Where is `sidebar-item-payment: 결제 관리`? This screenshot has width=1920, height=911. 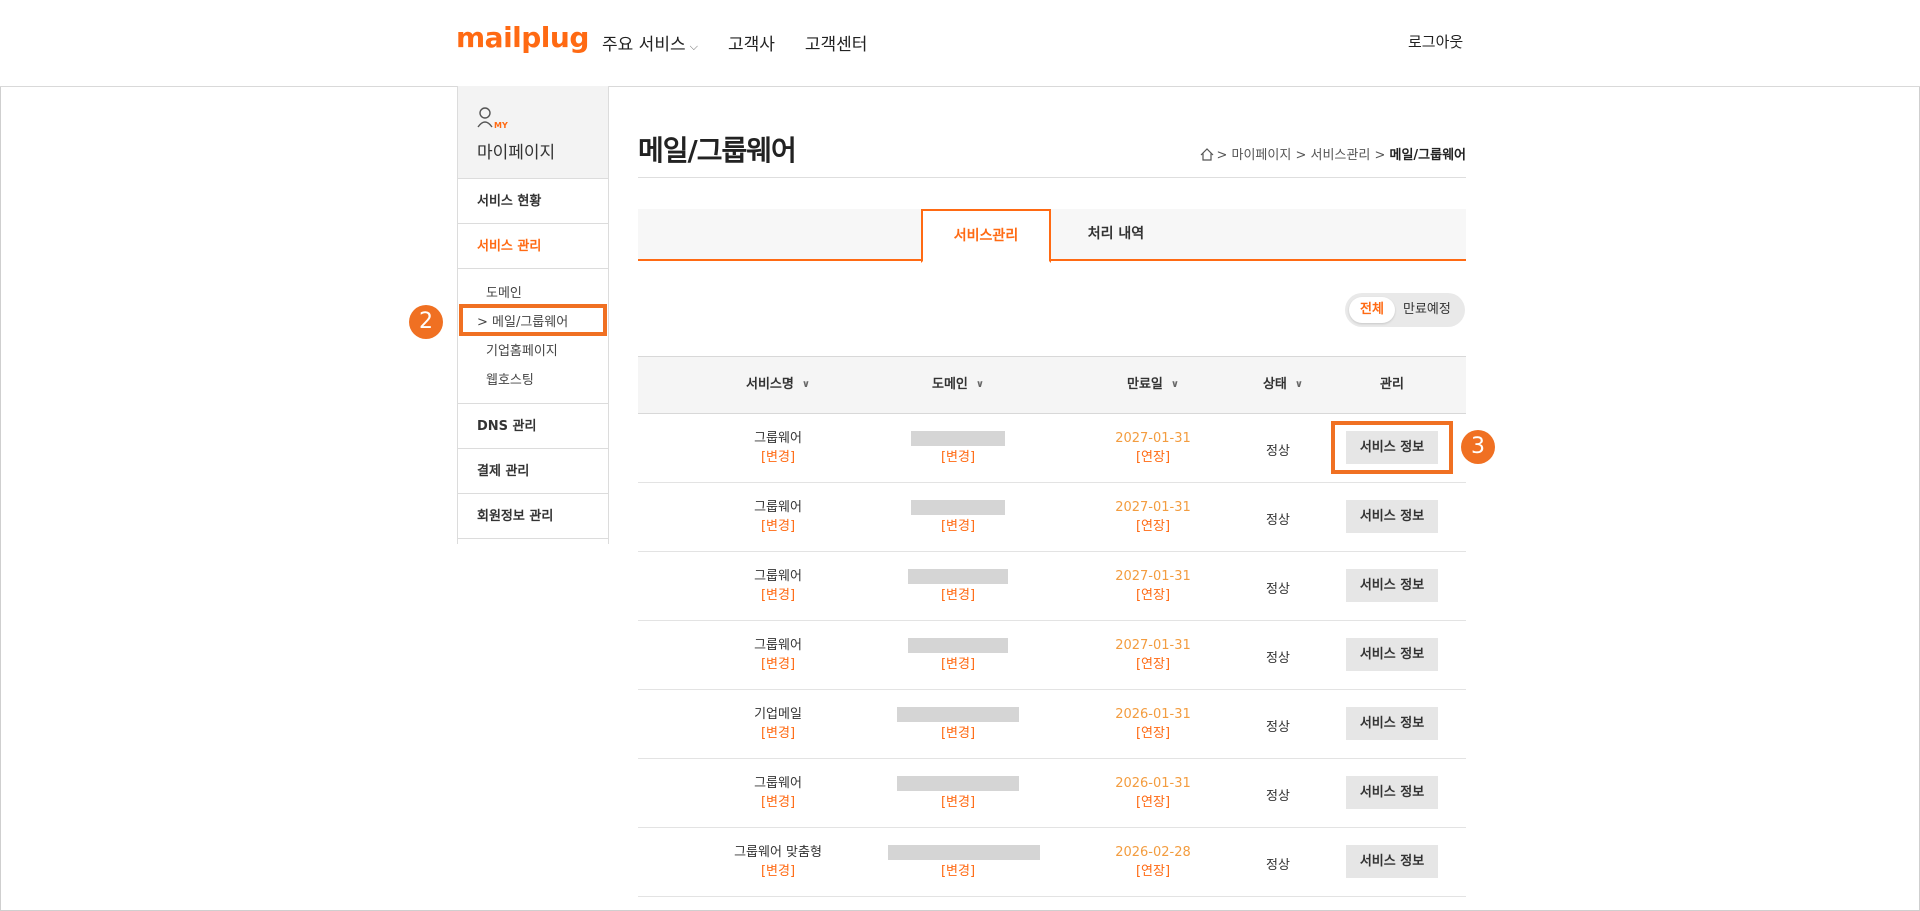
sidebar-item-payment: 결제 관리 is located at coordinates (533, 471).